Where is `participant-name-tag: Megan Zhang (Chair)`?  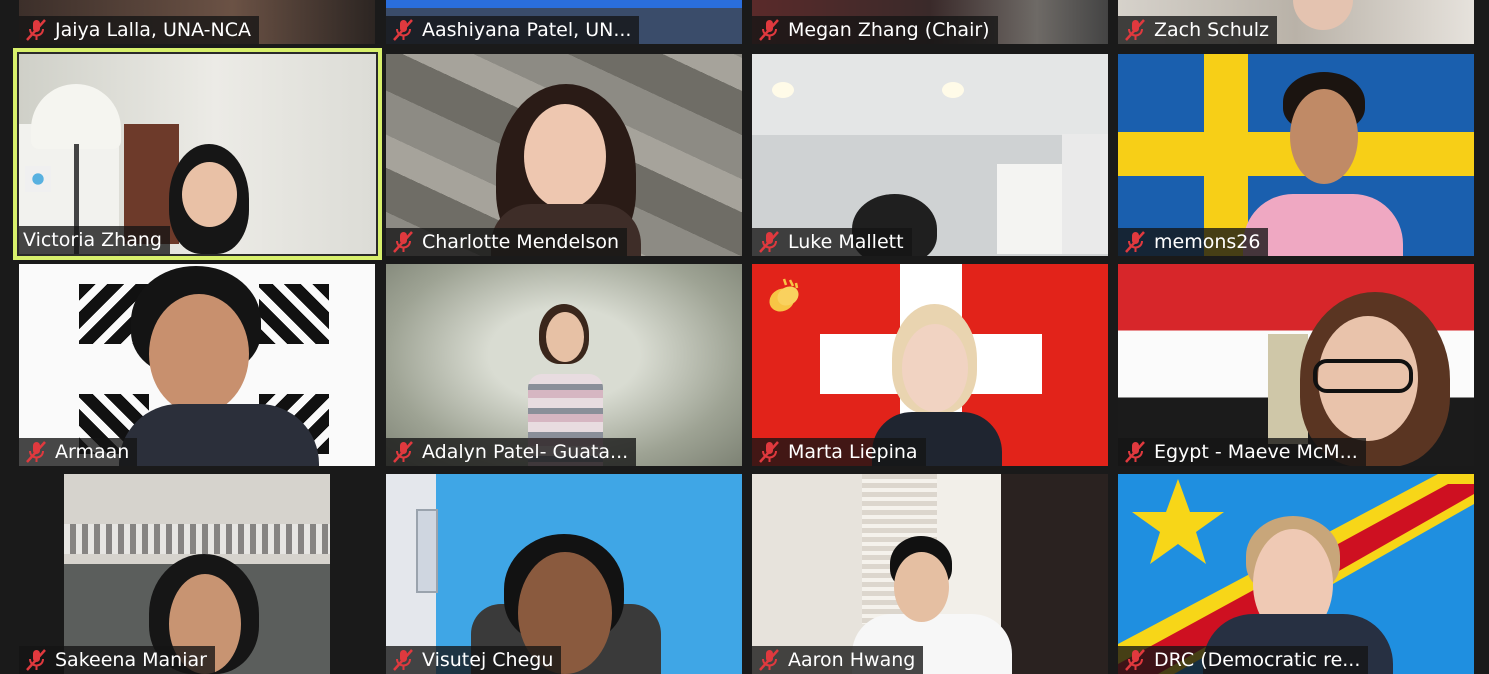
participant-name-tag: Megan Zhang (Chair) is located at coordinates (875, 30).